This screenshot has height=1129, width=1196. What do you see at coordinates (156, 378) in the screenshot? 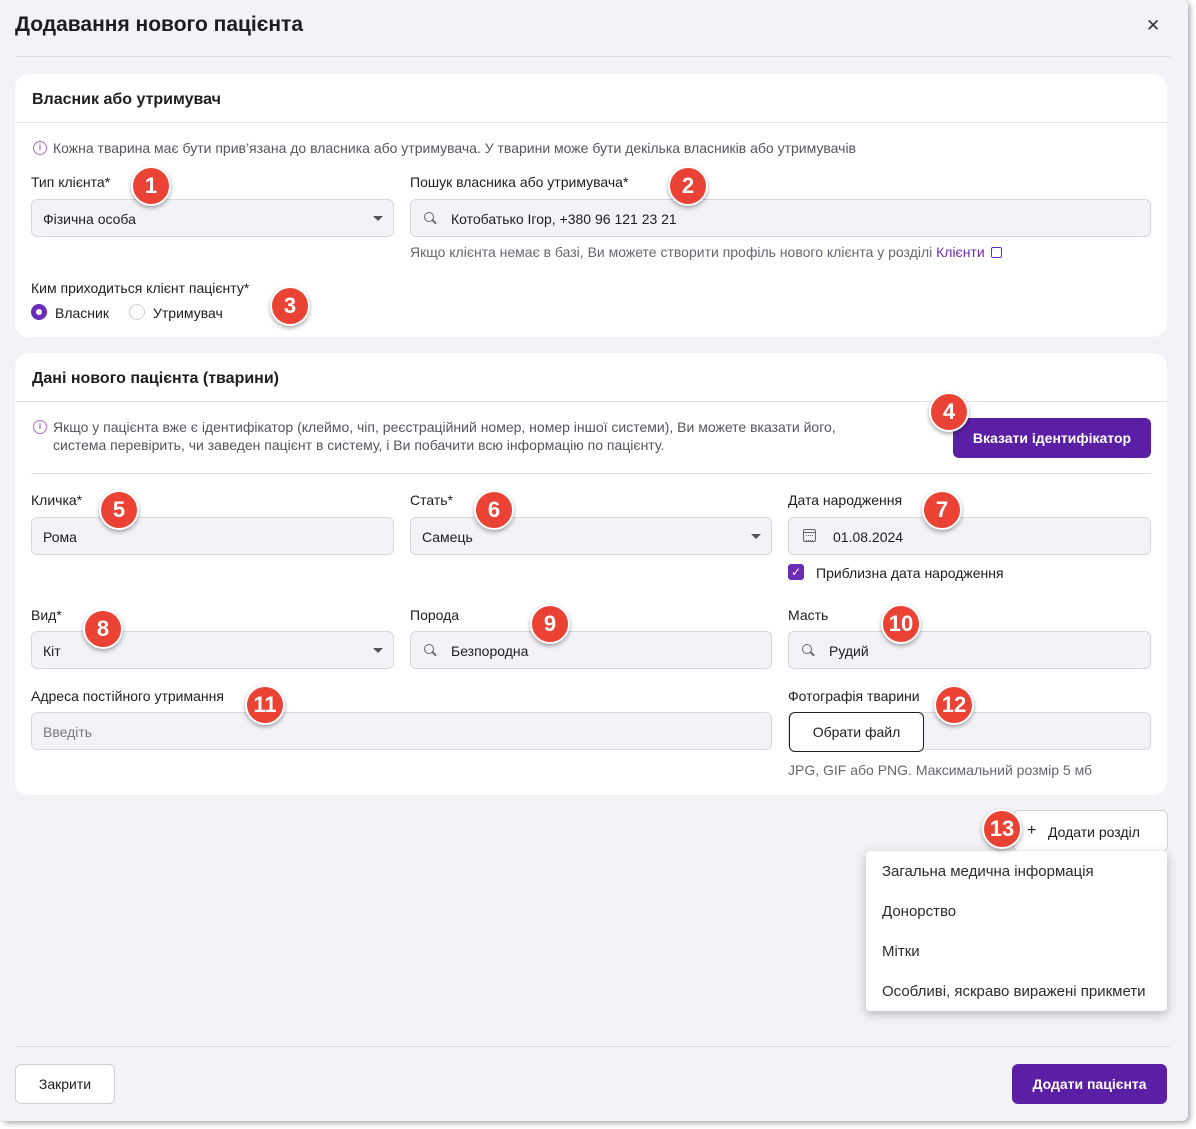
I see `patient-section-title: Дані нового пацієнта (тварини)` at bounding box center [156, 378].